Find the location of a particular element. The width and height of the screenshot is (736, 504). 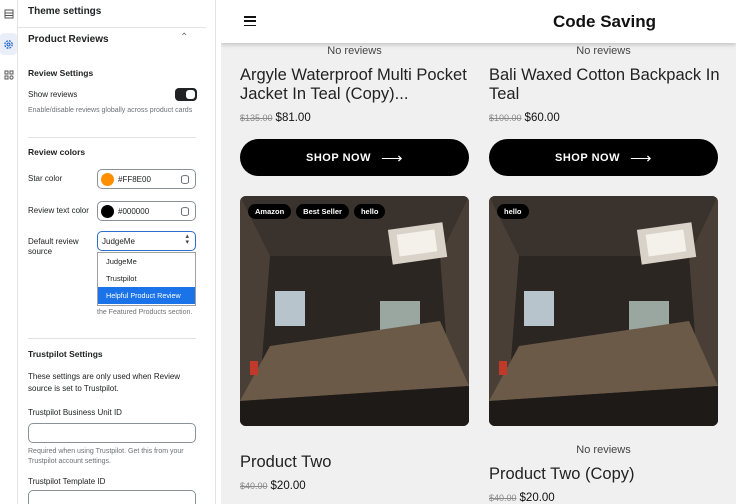

default-review-source-select: JudgeMe ▴ ▾ is located at coordinates (146, 241).